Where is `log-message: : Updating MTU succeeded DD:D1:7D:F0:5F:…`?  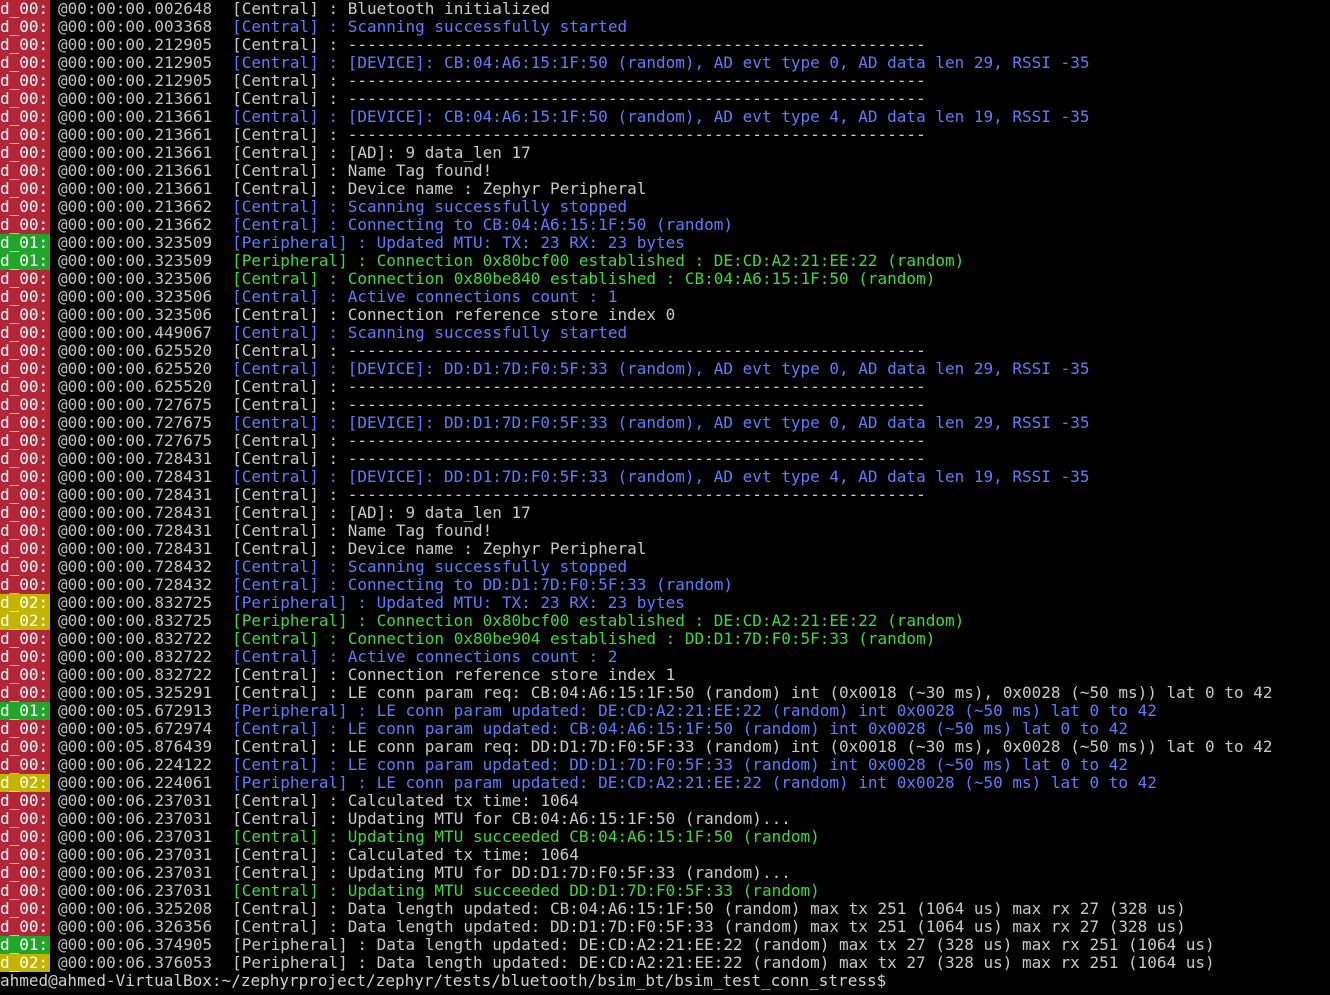 log-message: : Updating MTU succeeded DD:D1:7D:F0:5F:… is located at coordinates (569, 891).